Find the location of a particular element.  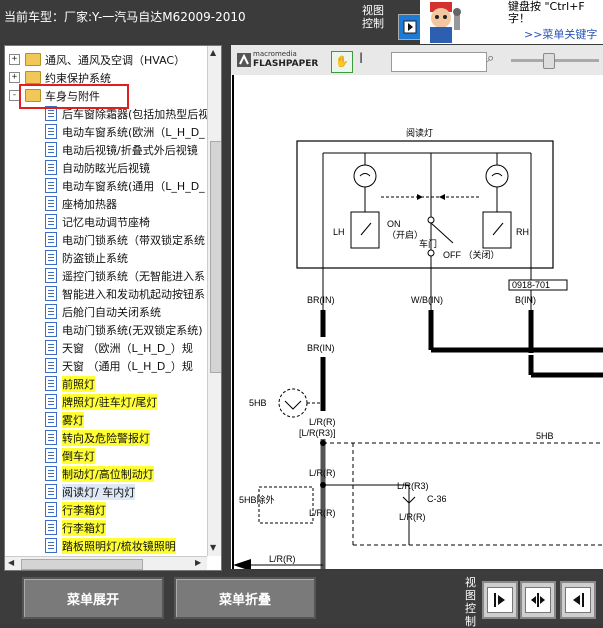

label-lr-r4: L/R(R) is located at coordinates (322, 513).